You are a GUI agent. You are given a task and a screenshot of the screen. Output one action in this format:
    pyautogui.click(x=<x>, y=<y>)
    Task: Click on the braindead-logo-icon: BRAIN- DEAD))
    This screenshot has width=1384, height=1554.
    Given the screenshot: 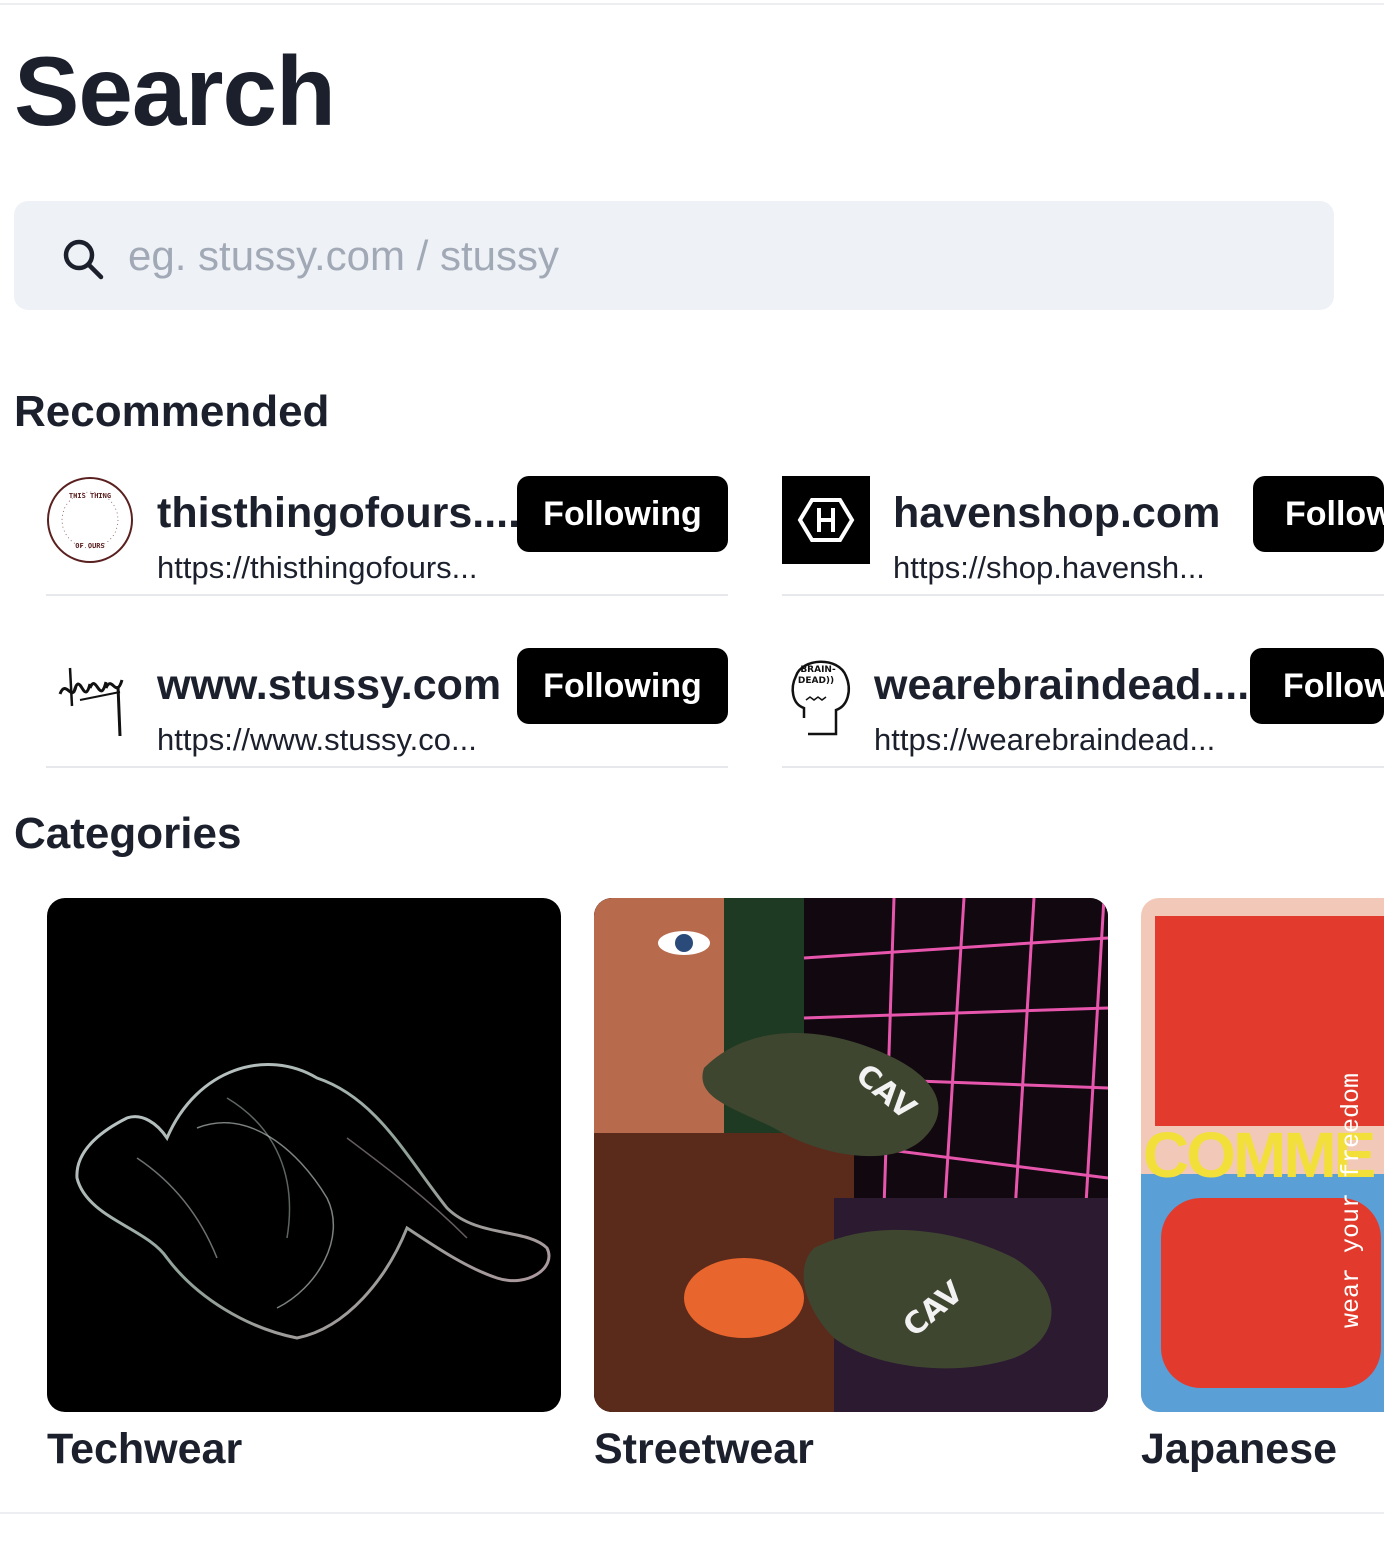 What is the action you would take?
    pyautogui.click(x=820, y=698)
    